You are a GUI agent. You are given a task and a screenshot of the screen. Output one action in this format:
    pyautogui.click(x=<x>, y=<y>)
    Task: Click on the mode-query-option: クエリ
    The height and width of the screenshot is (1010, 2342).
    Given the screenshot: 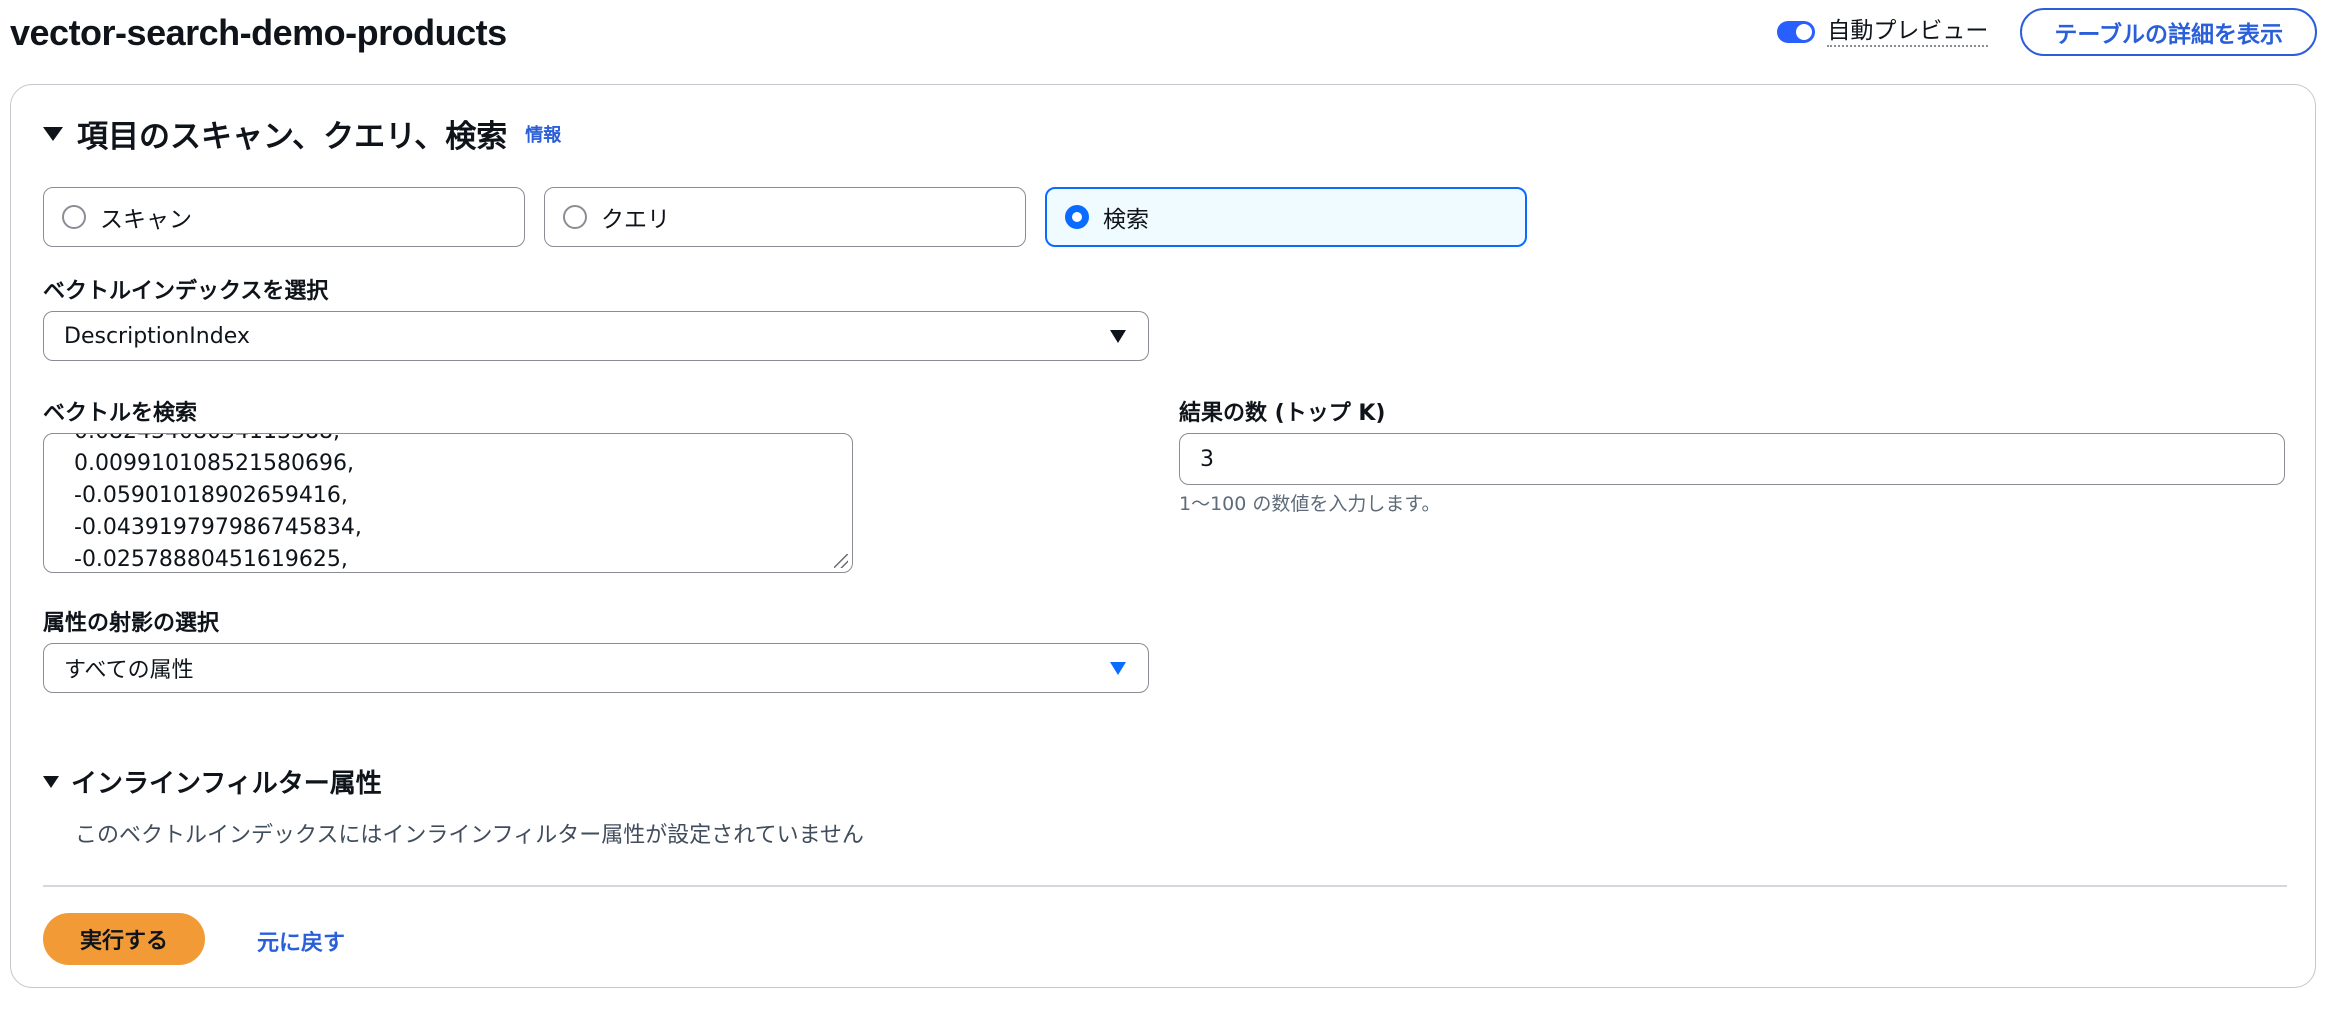 What is the action you would take?
    pyautogui.click(x=785, y=217)
    